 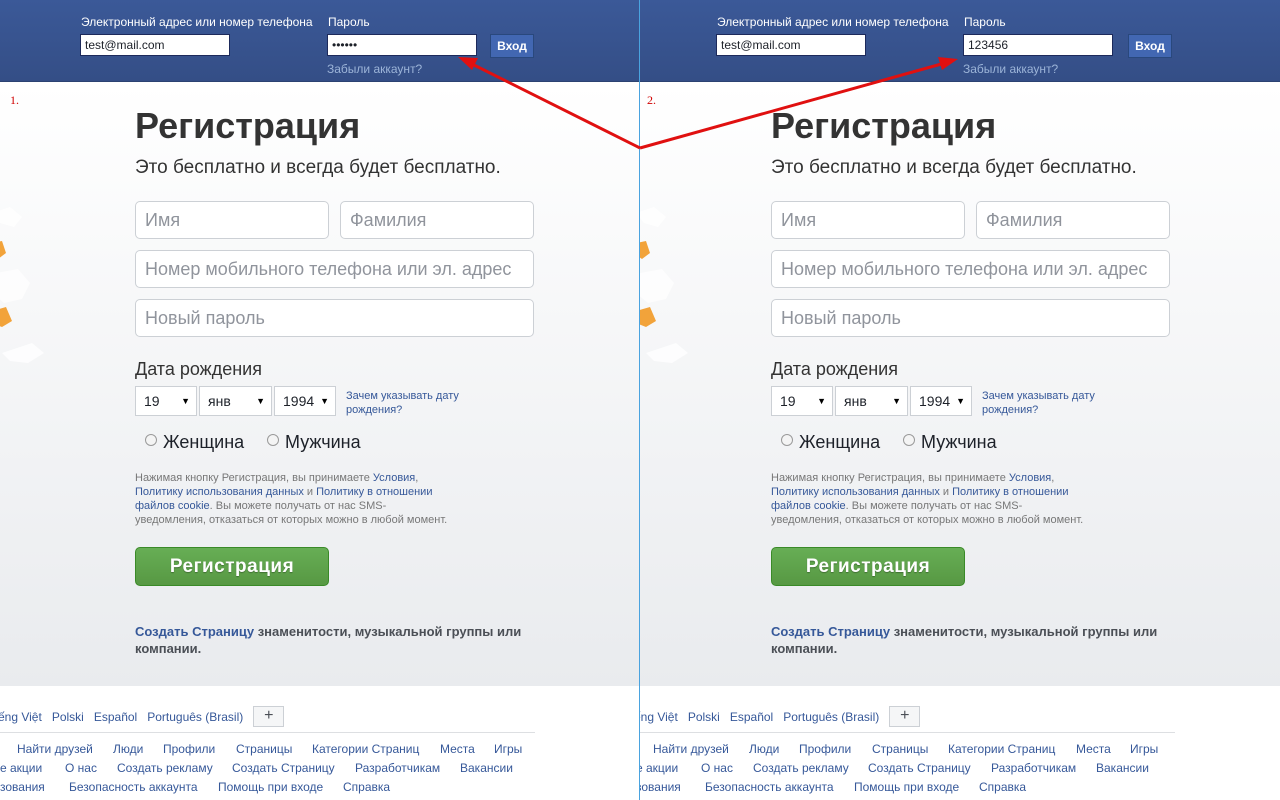 I want to click on terms-part: ,, so click(x=1053, y=478).